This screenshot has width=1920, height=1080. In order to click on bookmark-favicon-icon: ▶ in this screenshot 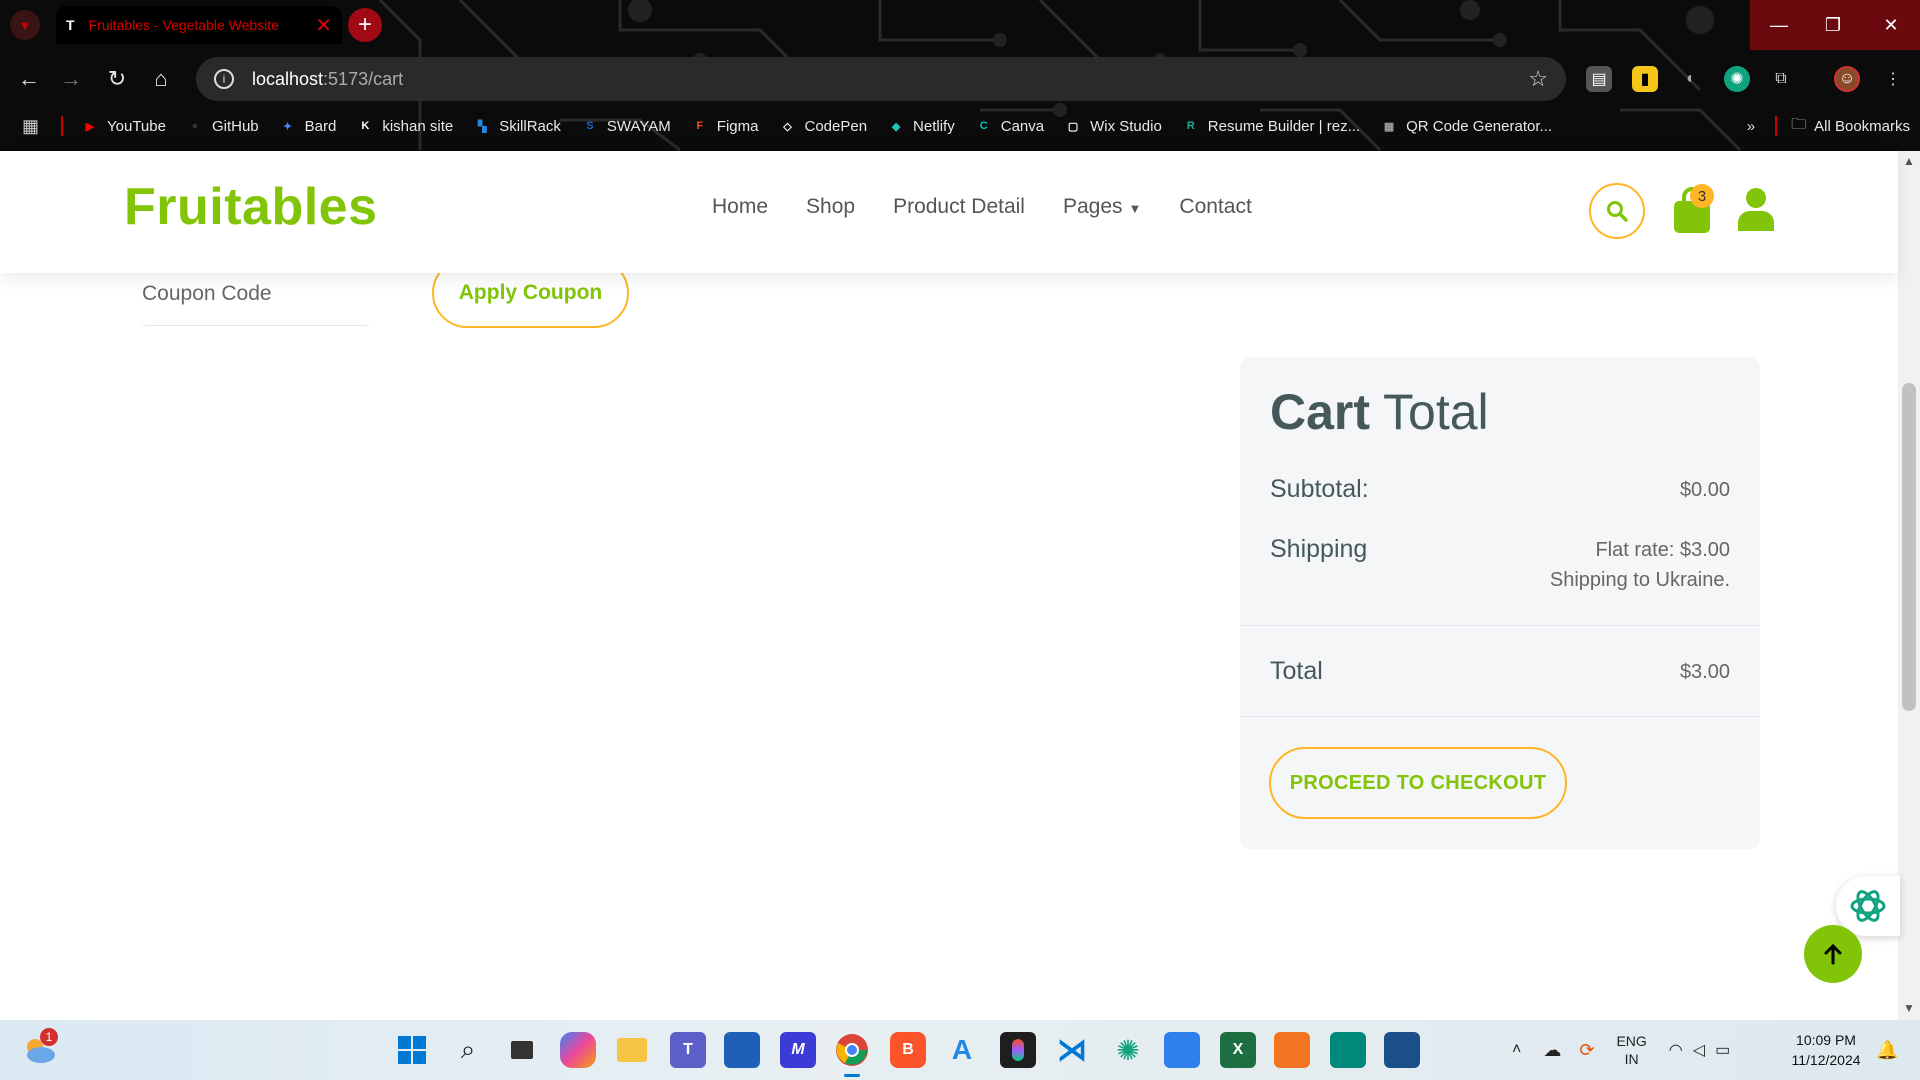, I will do `click(90, 126)`.